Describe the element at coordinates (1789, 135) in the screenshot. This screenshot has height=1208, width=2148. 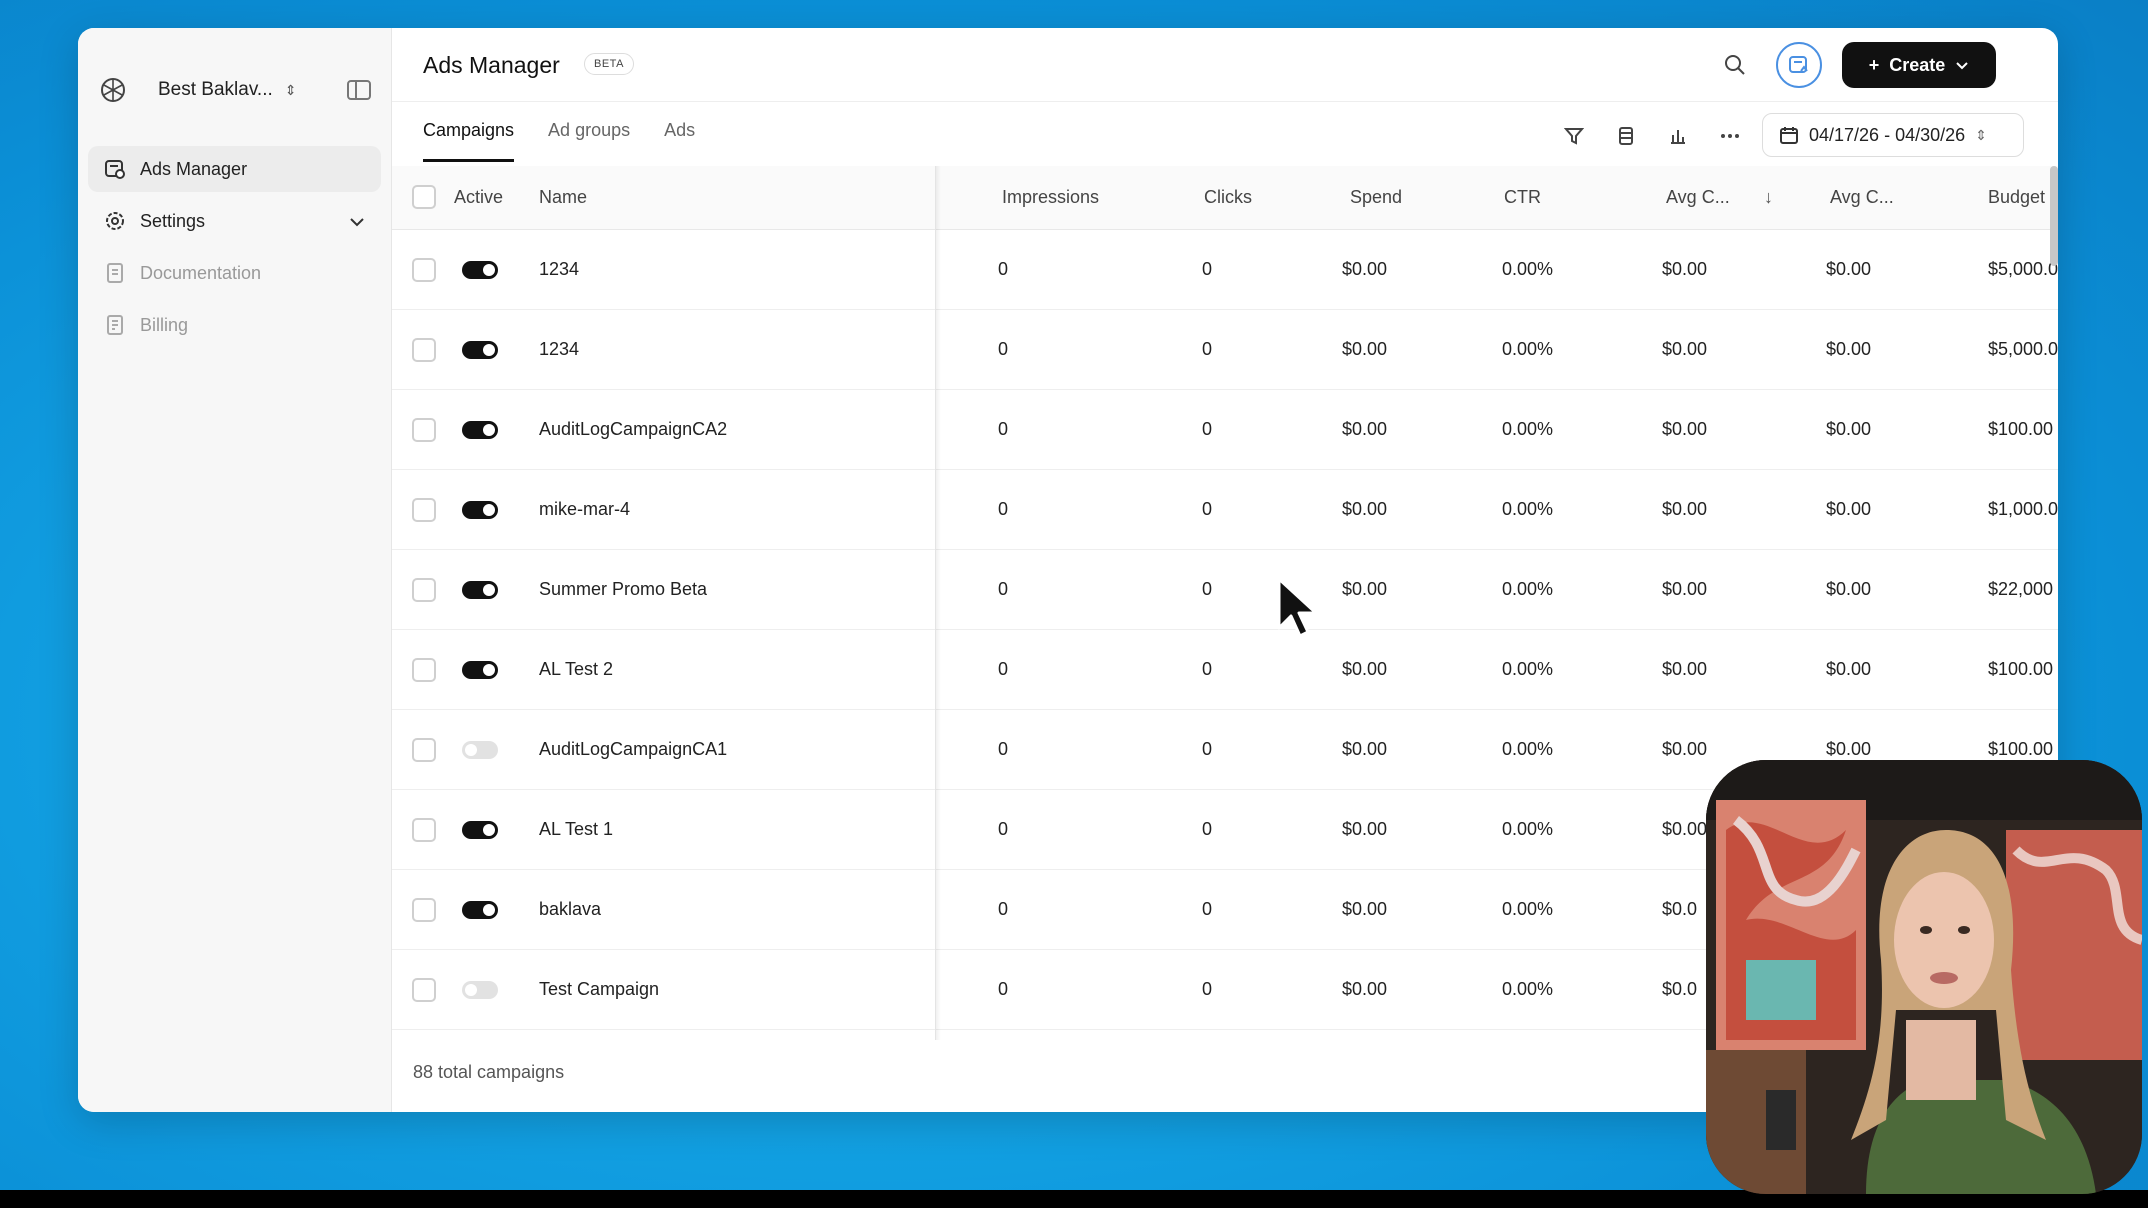
I see `calendar-icon` at that location.